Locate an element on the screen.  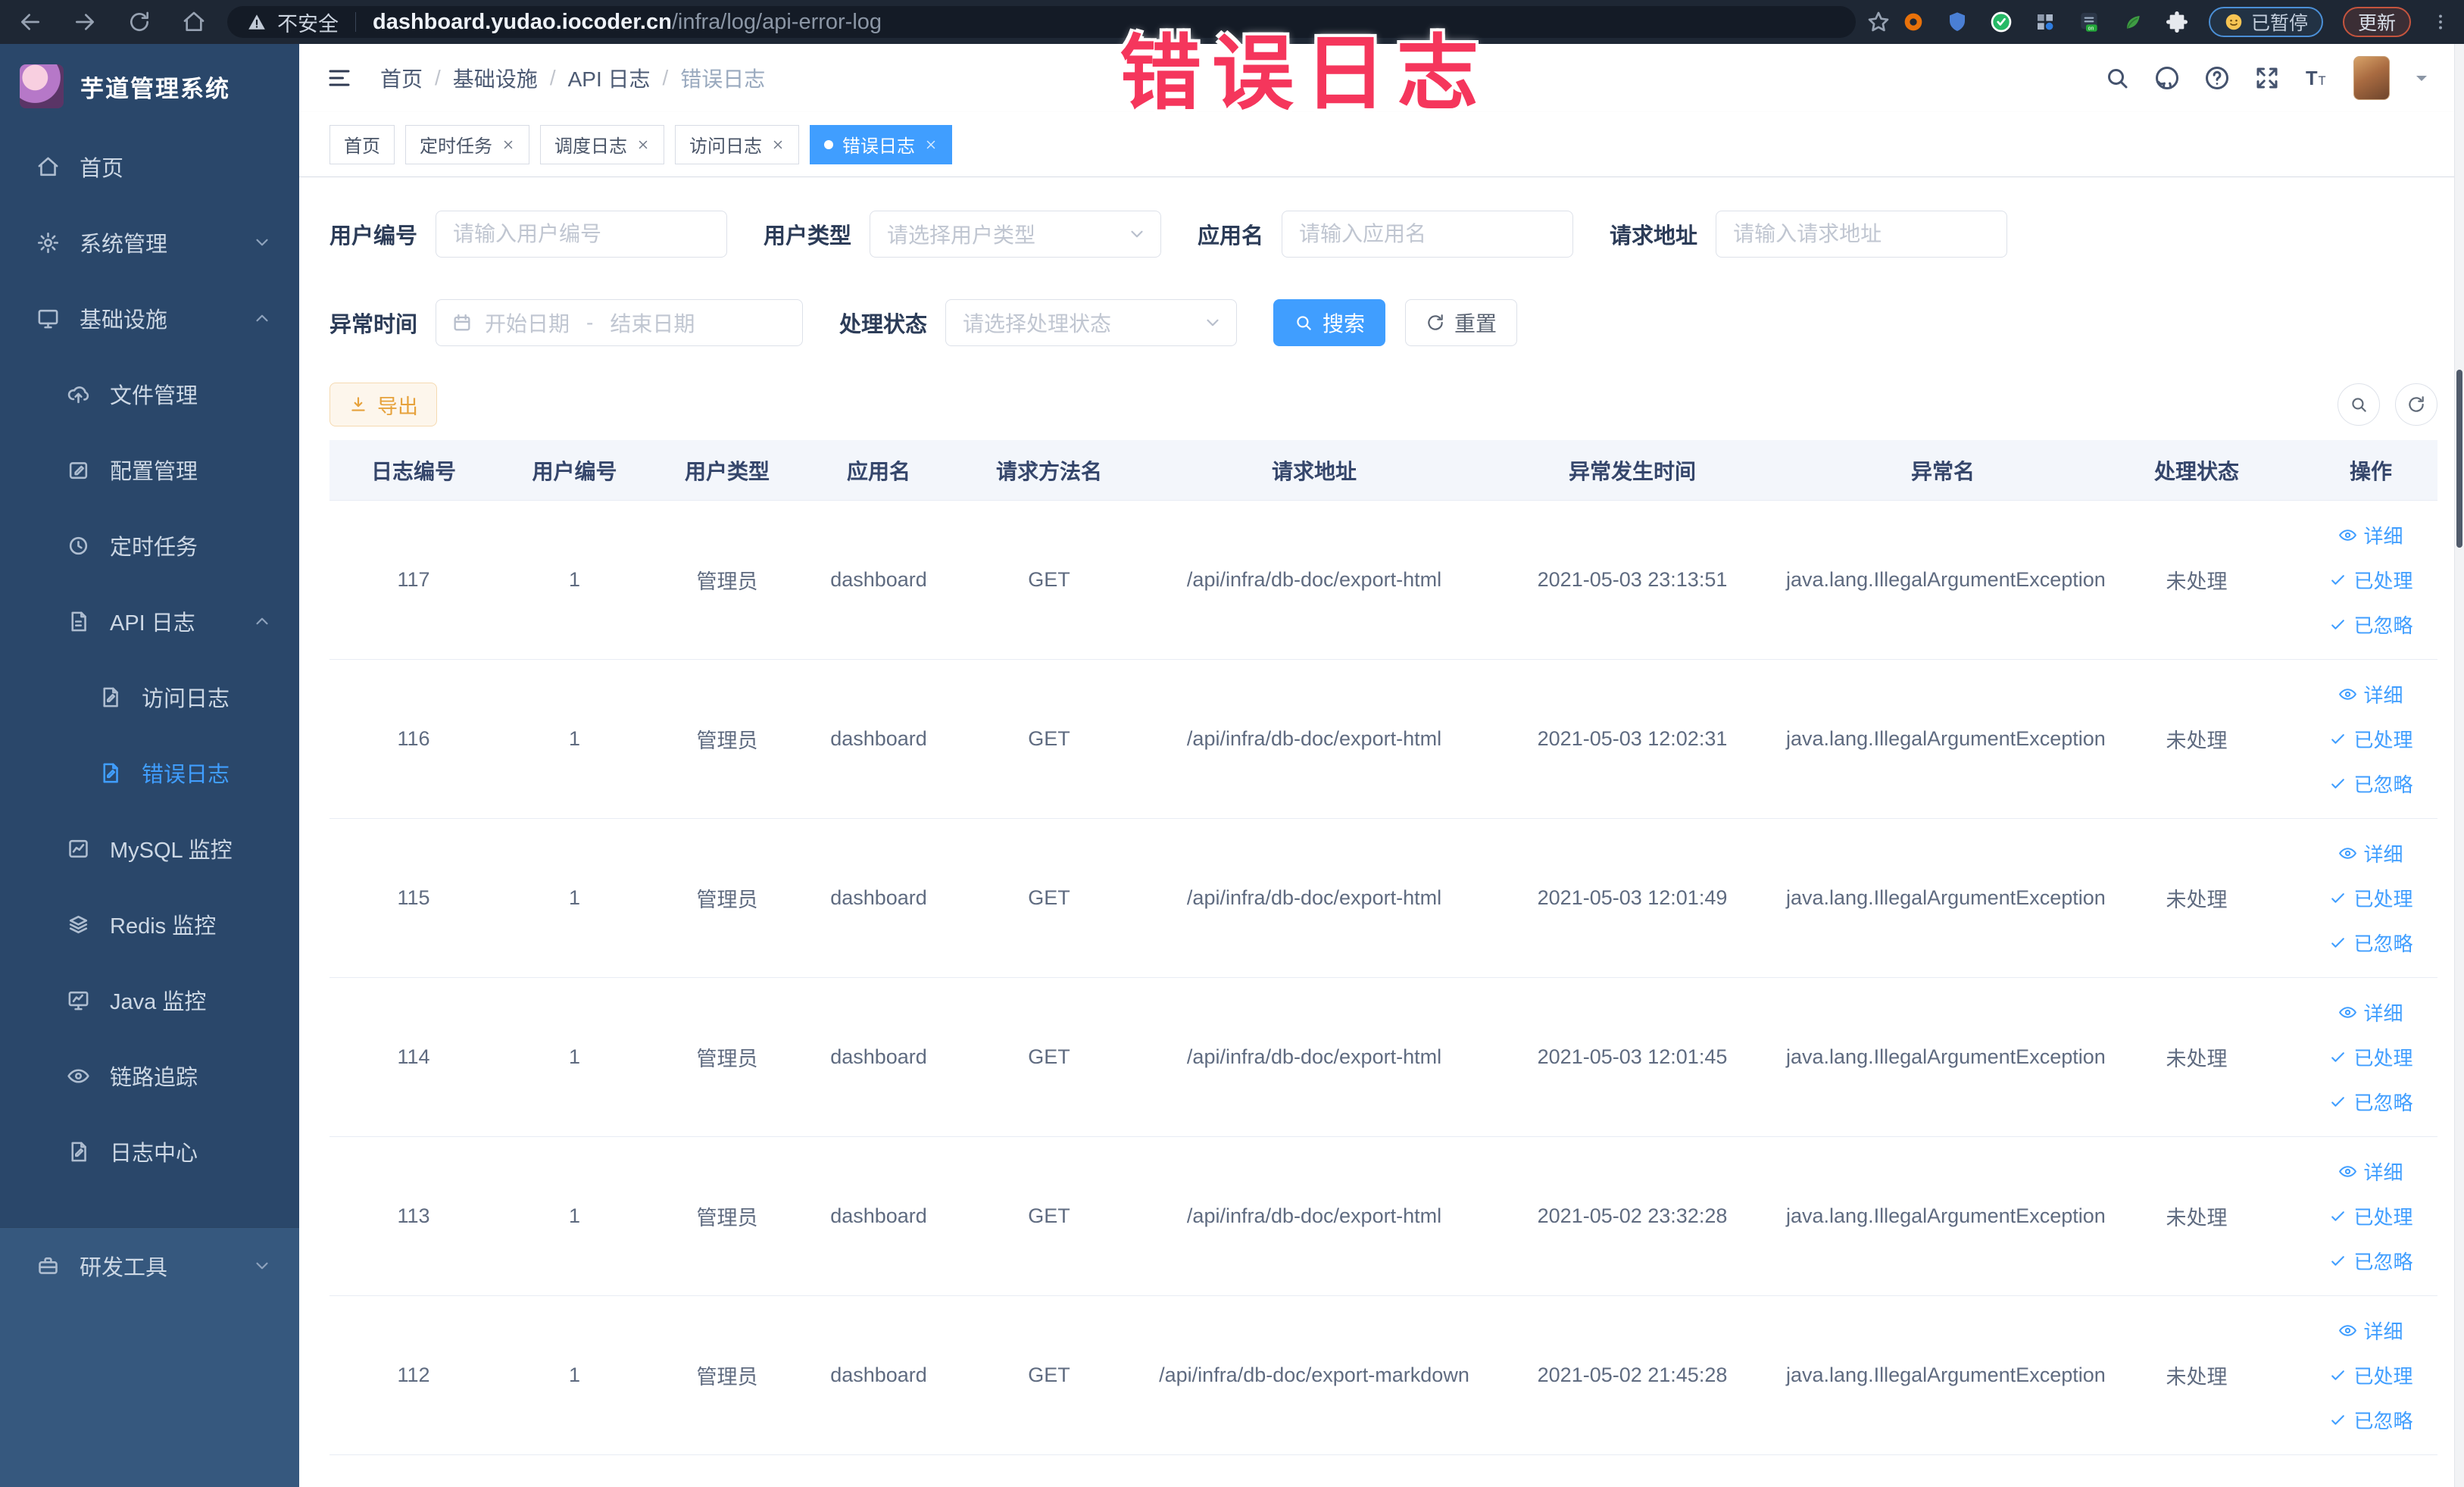
help-icon is located at coordinates (2217, 78).